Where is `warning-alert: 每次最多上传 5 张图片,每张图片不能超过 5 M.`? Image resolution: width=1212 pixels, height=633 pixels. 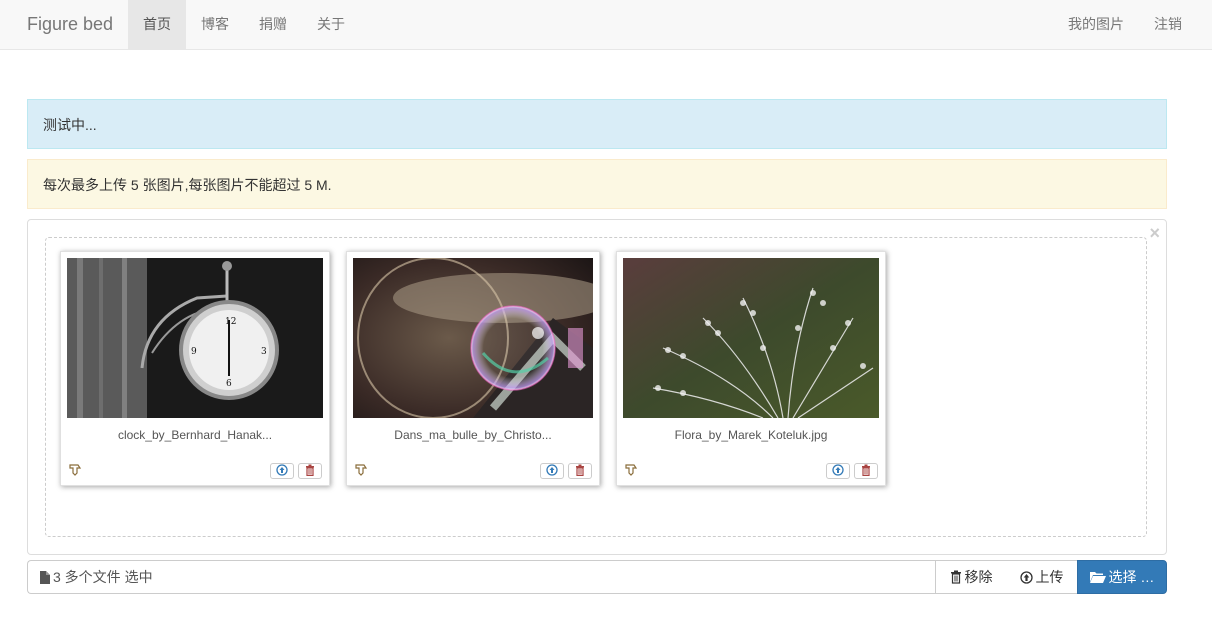 warning-alert: 每次最多上传 5 张图片,每张图片不能超过 5 M. is located at coordinates (597, 184).